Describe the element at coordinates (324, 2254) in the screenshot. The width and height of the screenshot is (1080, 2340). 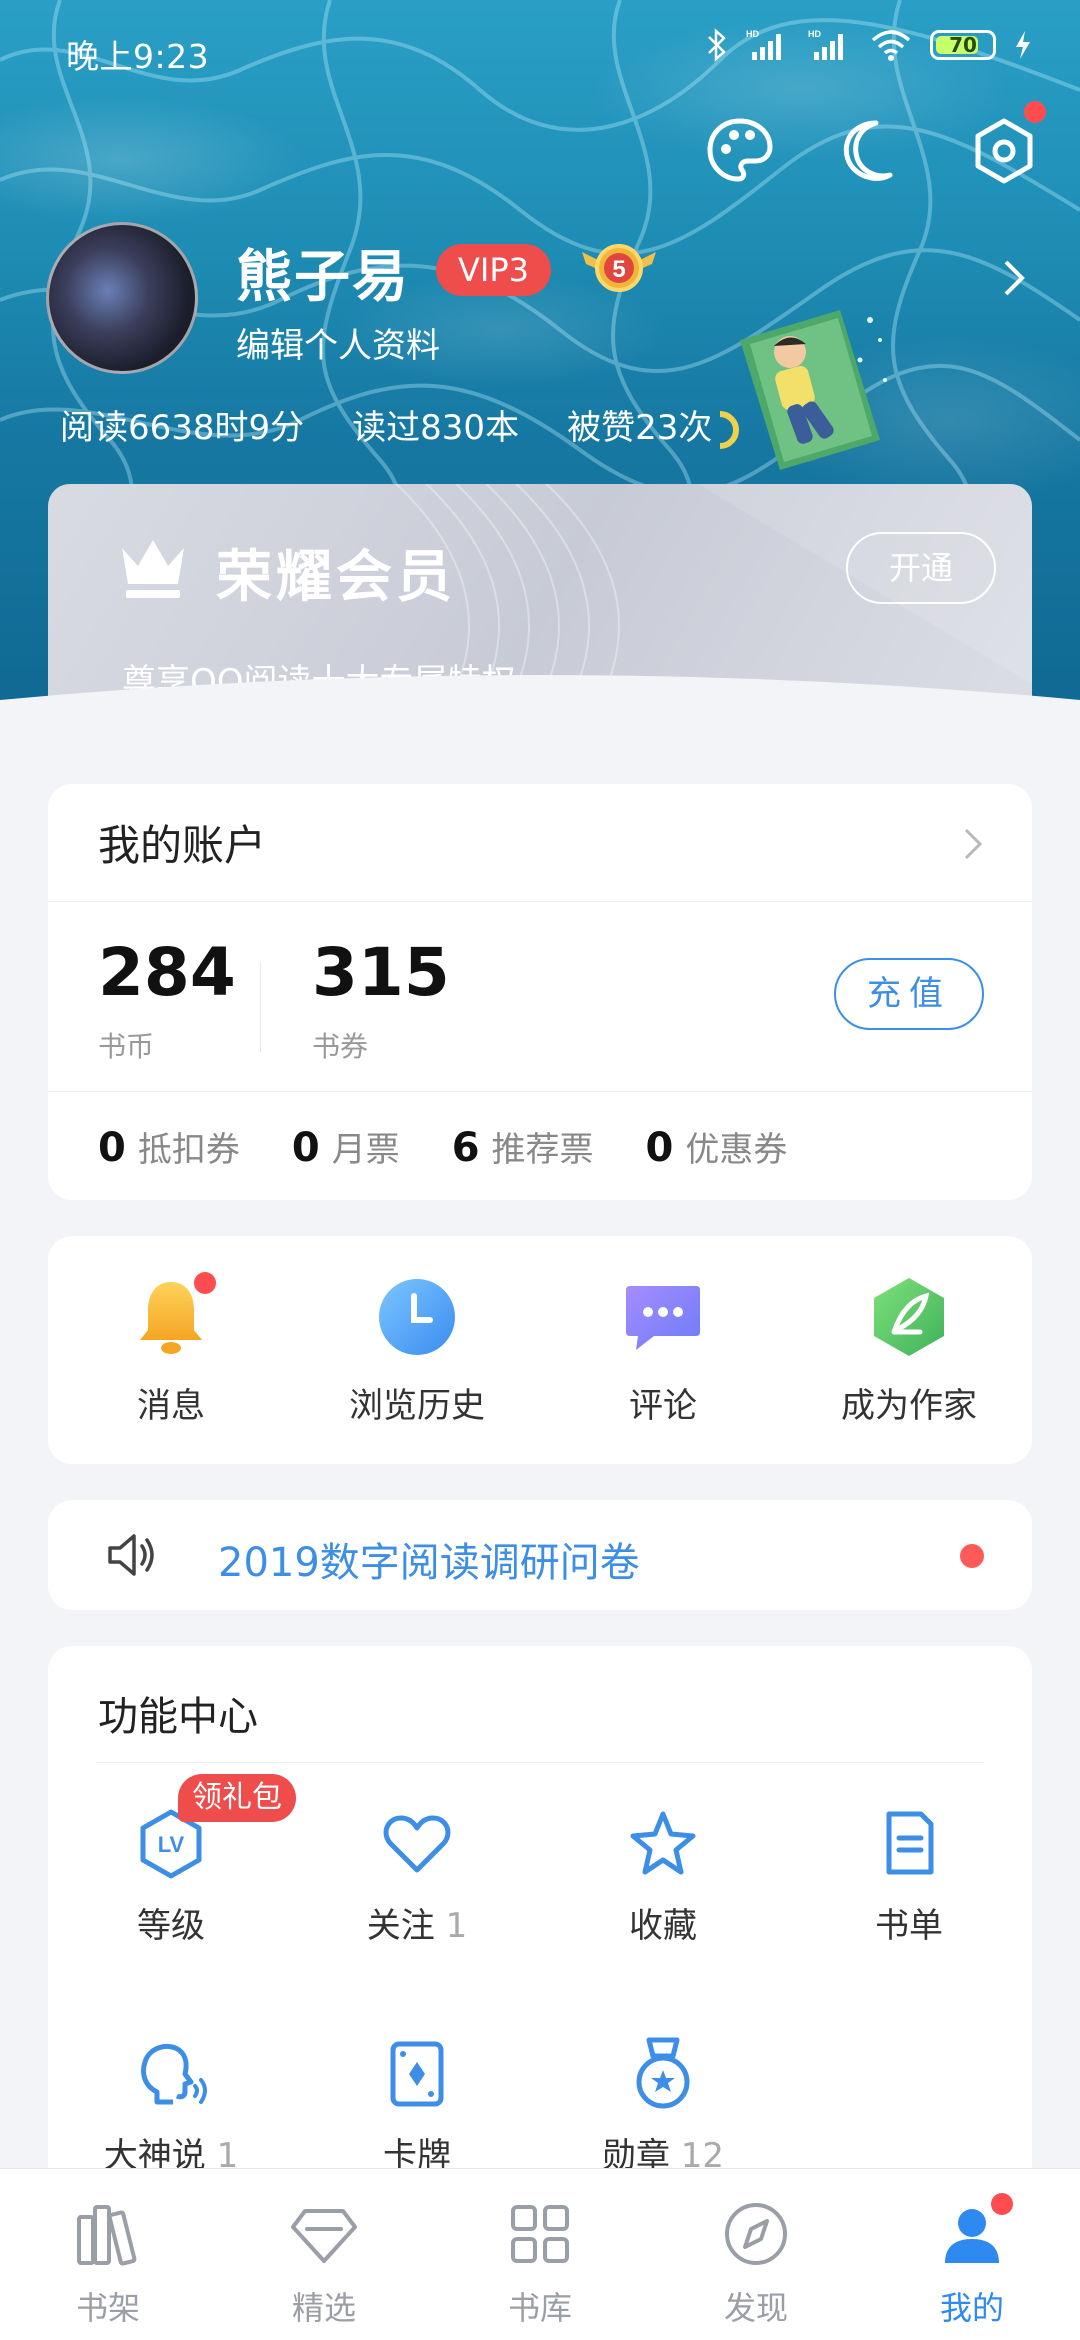
I see `tab-featured: 精选` at that location.